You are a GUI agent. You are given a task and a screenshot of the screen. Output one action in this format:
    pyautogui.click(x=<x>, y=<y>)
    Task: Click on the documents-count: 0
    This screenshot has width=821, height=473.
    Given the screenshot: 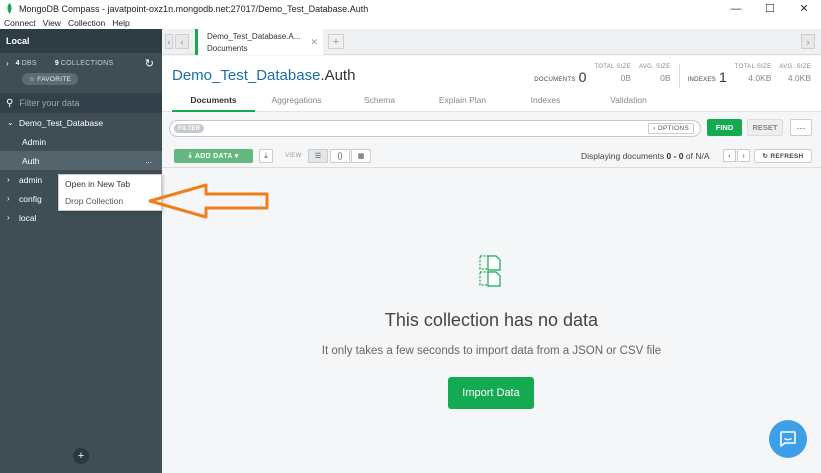 What is the action you would take?
    pyautogui.click(x=582, y=77)
    